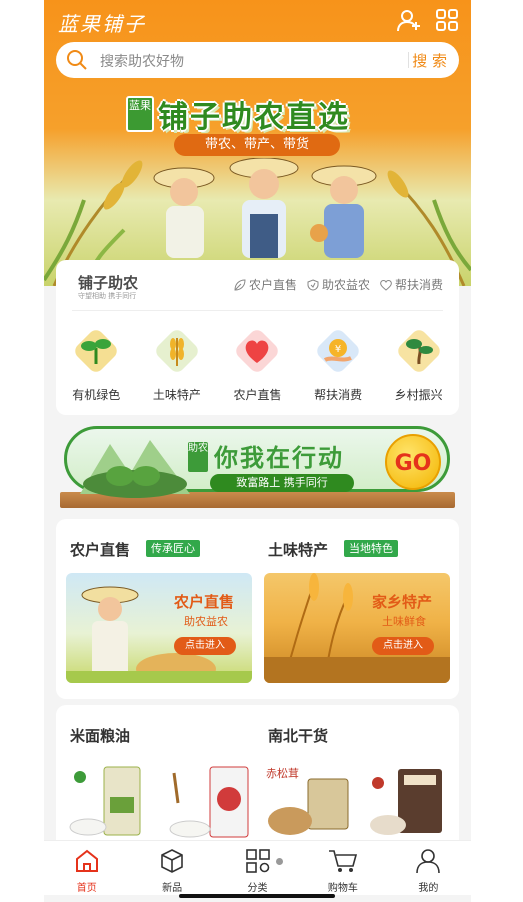 This screenshot has height=902, width=523. Describe the element at coordinates (409, 20) in the screenshot. I see `user-add-icon` at that location.